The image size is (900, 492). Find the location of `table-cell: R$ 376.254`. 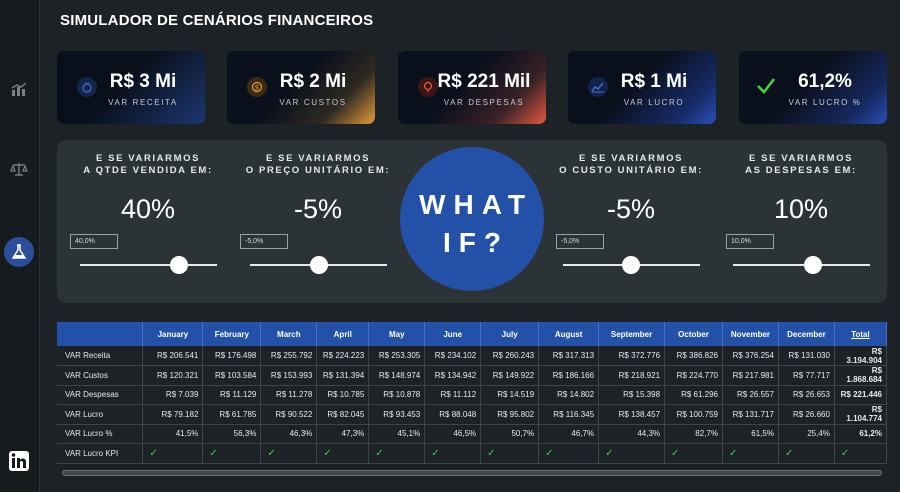

table-cell: R$ 376.254 is located at coordinates (750, 356).